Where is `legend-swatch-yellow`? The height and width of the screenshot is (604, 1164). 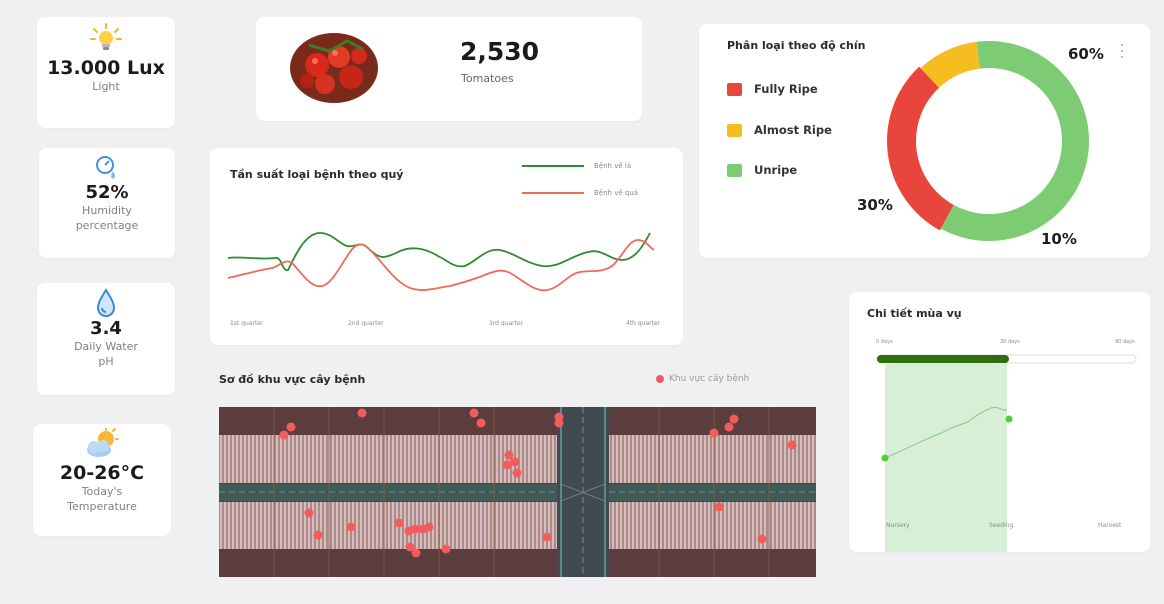 legend-swatch-yellow is located at coordinates (734, 130).